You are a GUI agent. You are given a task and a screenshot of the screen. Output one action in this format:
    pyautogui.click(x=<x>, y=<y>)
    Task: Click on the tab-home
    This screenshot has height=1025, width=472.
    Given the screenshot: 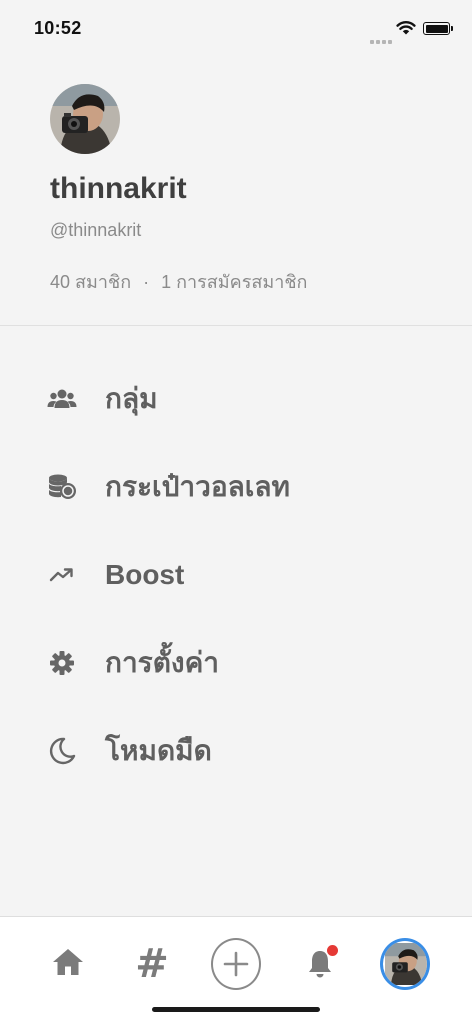 What is the action you would take?
    pyautogui.click(x=68, y=964)
    